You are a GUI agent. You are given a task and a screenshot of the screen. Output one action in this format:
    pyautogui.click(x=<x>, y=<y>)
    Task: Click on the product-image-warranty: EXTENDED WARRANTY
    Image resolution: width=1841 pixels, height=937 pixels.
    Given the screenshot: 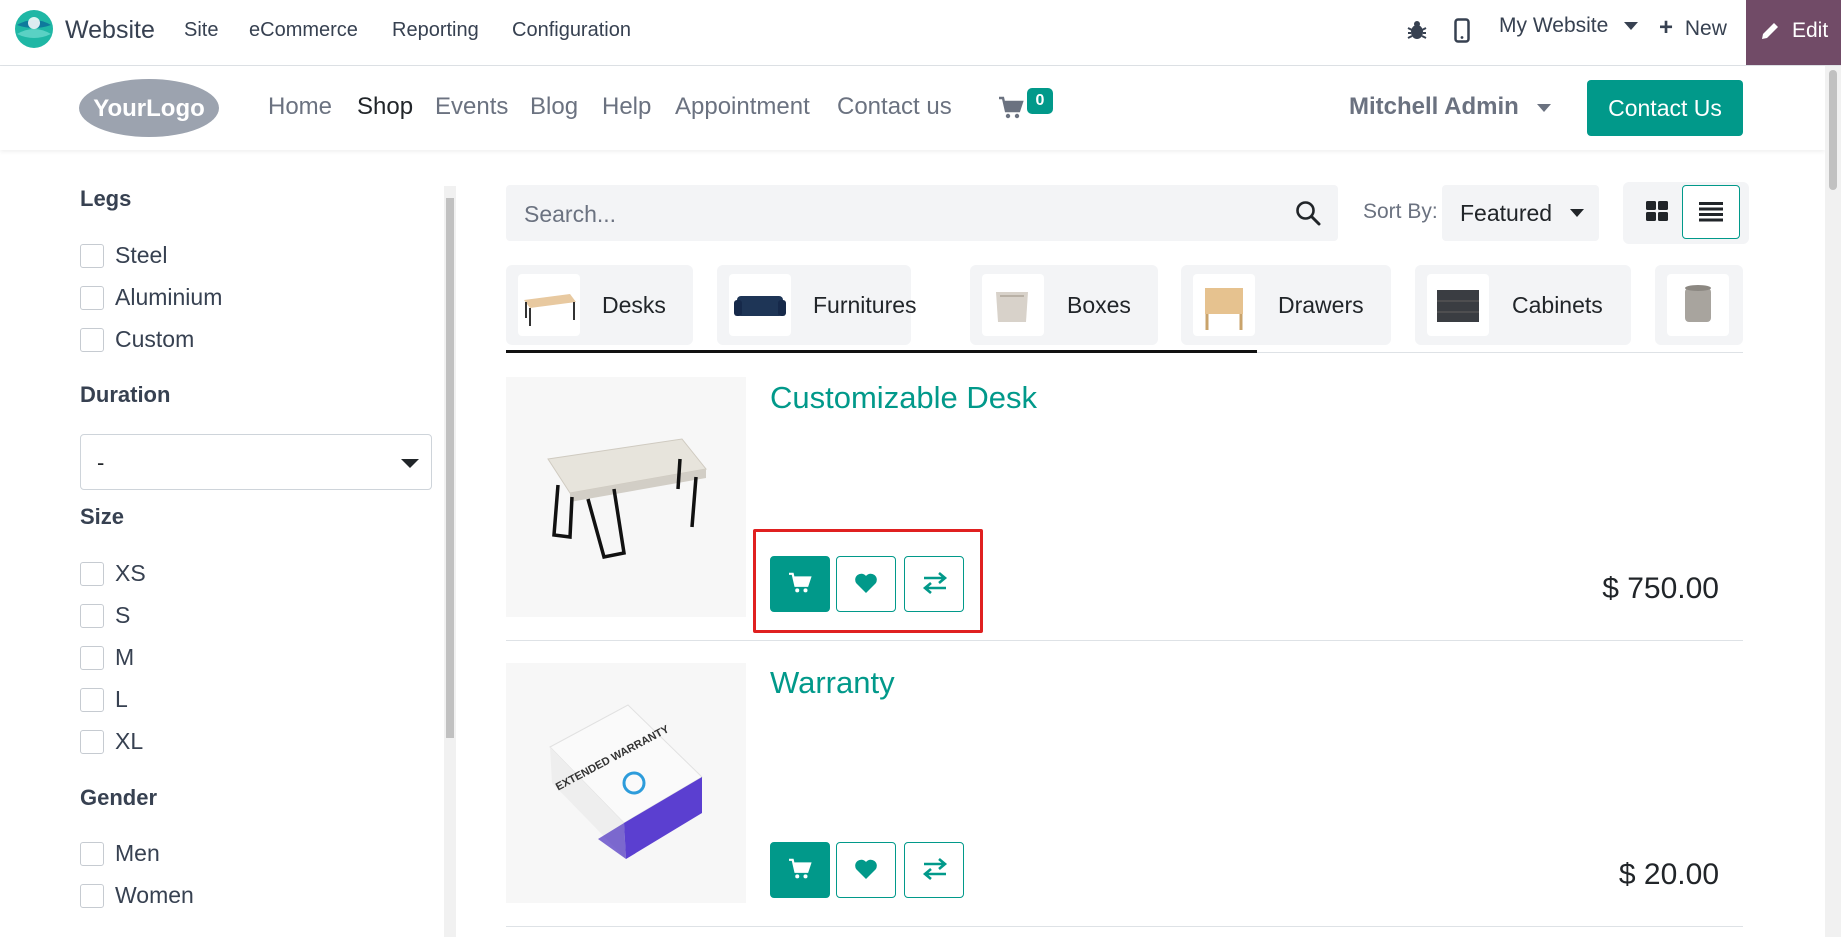 What is the action you would take?
    pyautogui.click(x=626, y=783)
    